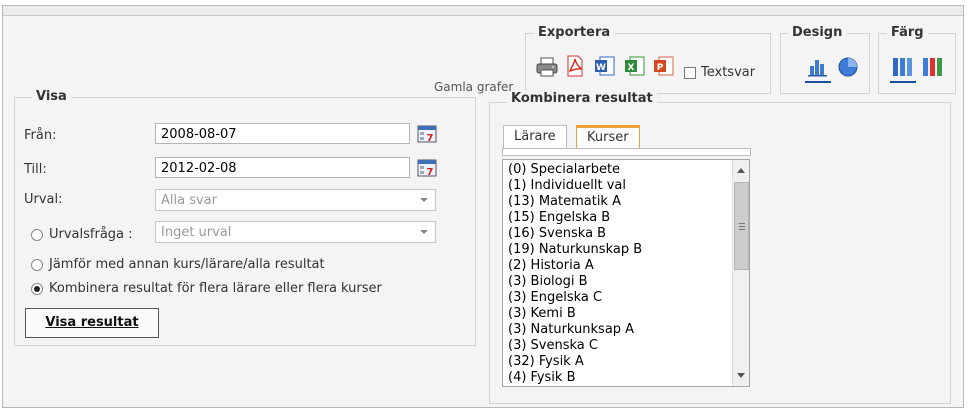 The height and width of the screenshot is (410, 967). What do you see at coordinates (619, 250) in the screenshot?
I see `list-item: (19) Naturkunskap B` at bounding box center [619, 250].